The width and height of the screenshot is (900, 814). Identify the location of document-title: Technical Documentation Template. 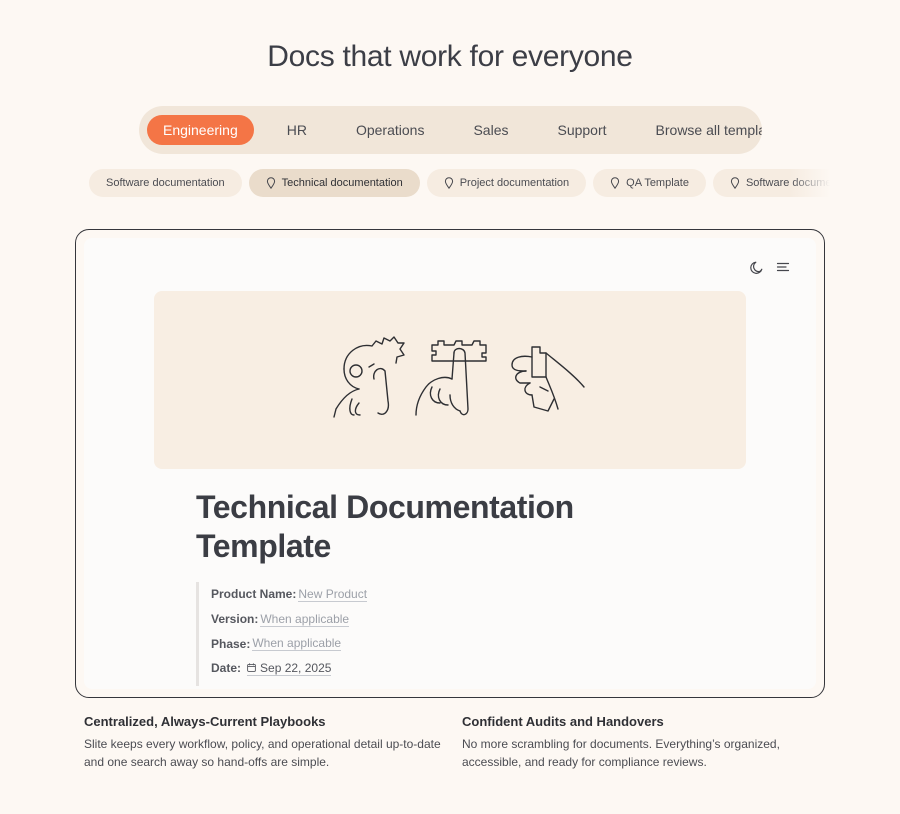
(431, 527).